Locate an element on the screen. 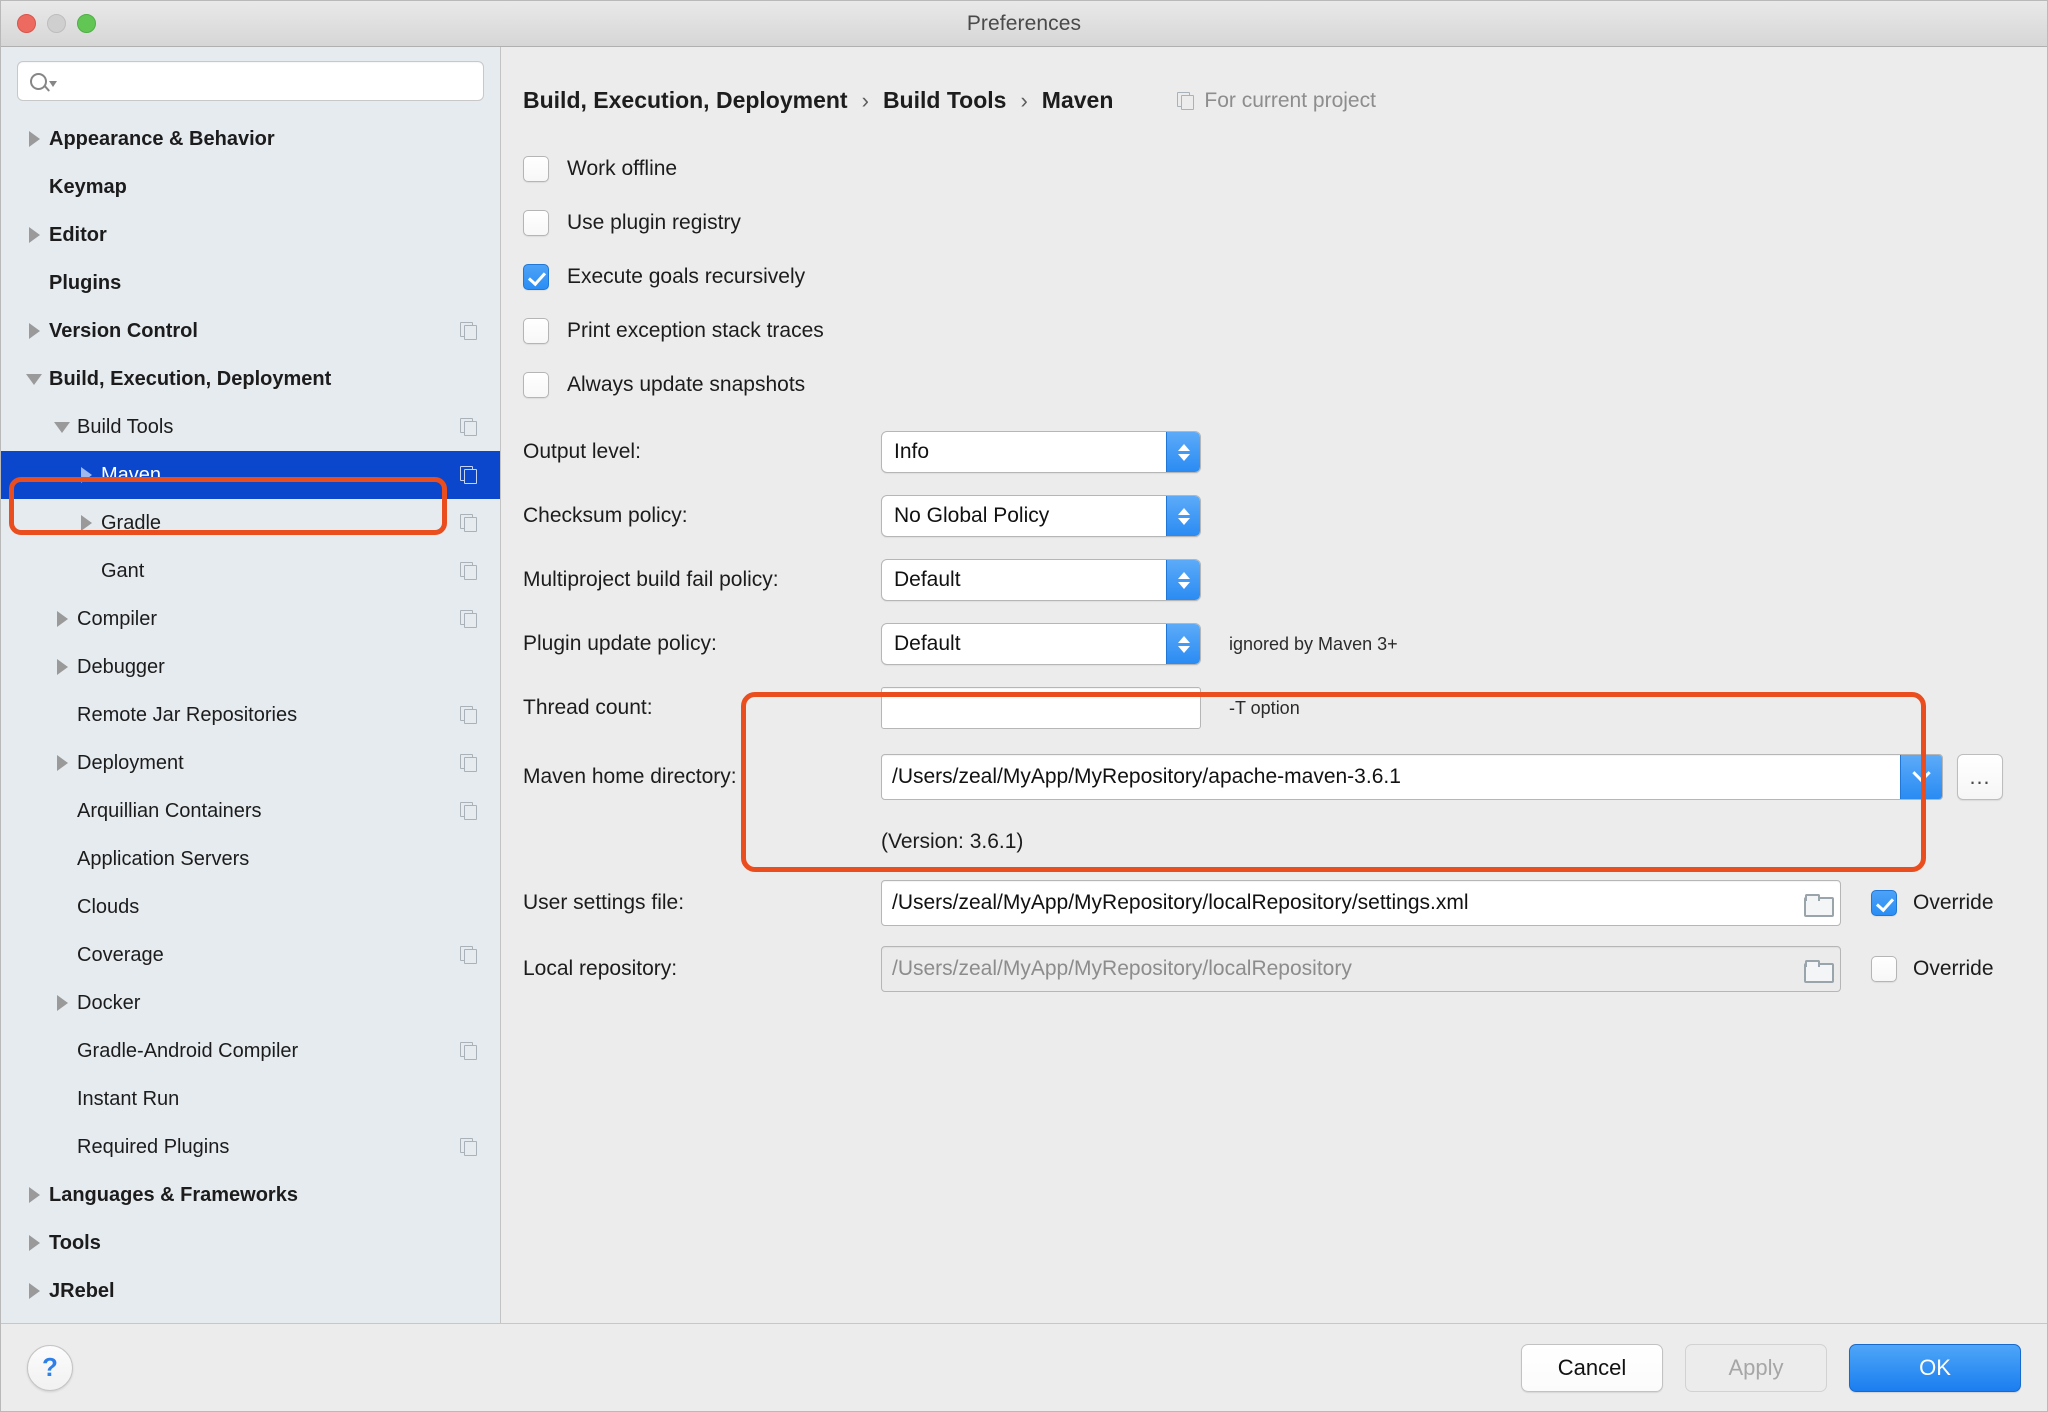  sidebar-item-jrebel: JRebel is located at coordinates (250, 1291).